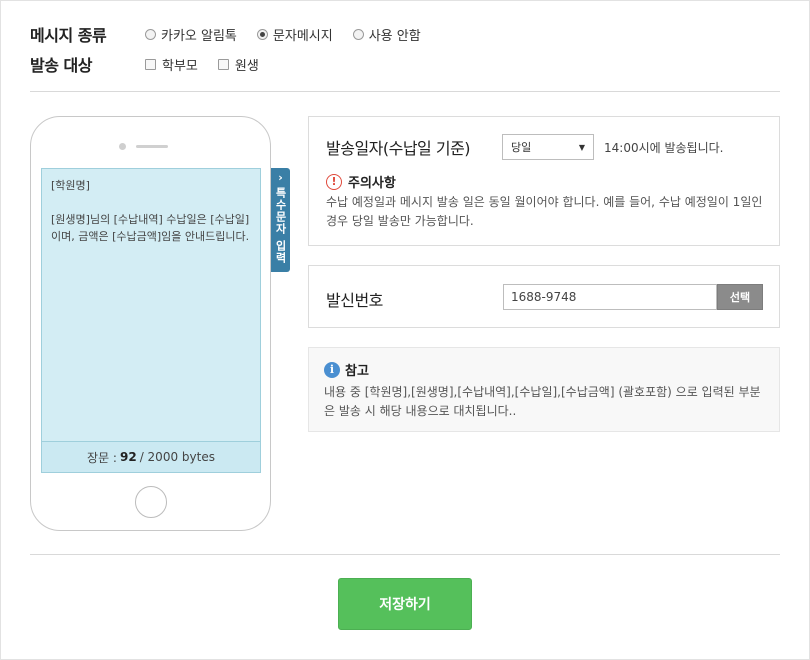 The width and height of the screenshot is (810, 660). Describe the element at coordinates (150, 64) in the screenshot. I see `checkbox-parent-box` at that location.